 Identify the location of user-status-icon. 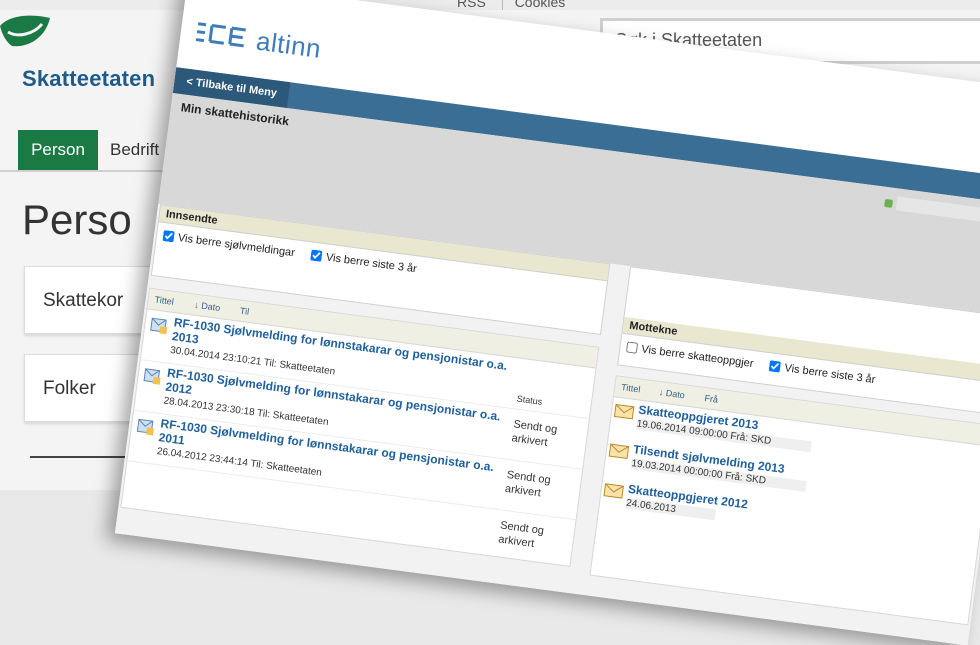
(889, 203).